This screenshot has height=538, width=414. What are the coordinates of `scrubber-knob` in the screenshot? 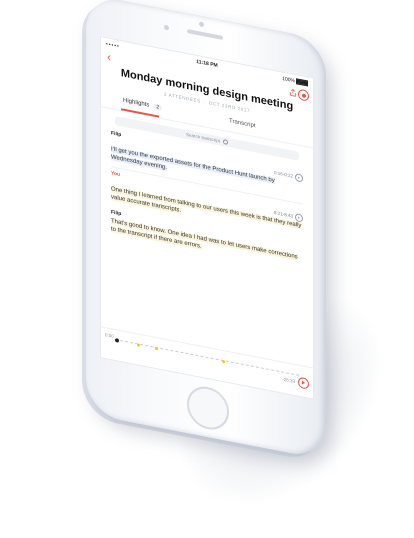 It's located at (117, 340).